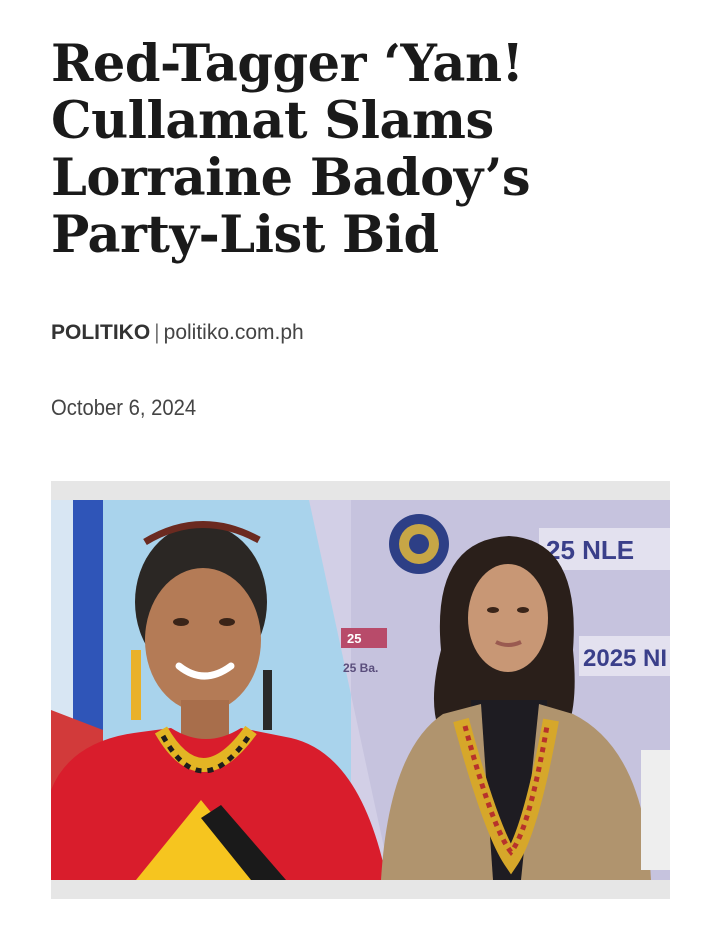 The width and height of the screenshot is (720, 931). I want to click on sign-text: 2025 NI, so click(625, 658).